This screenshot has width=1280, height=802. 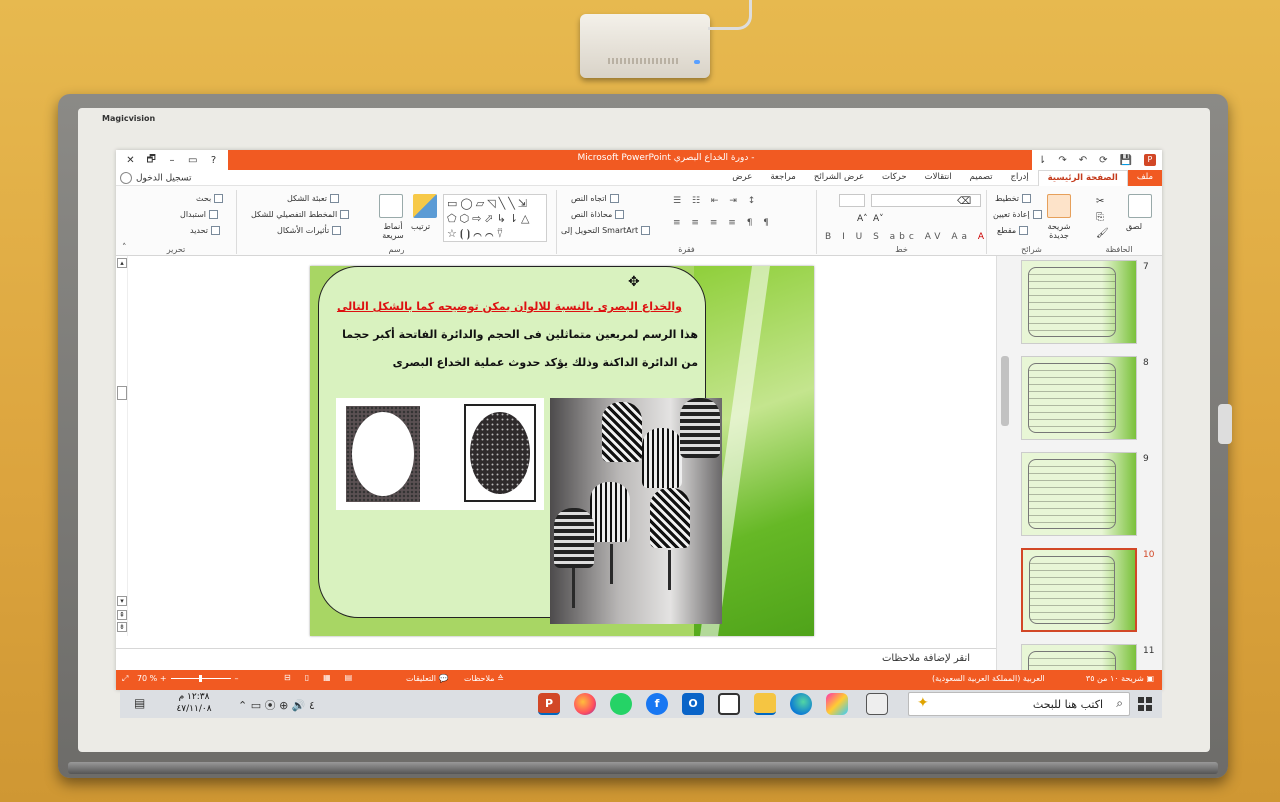 I want to click on save-icon: 💾, so click(x=1125, y=160).